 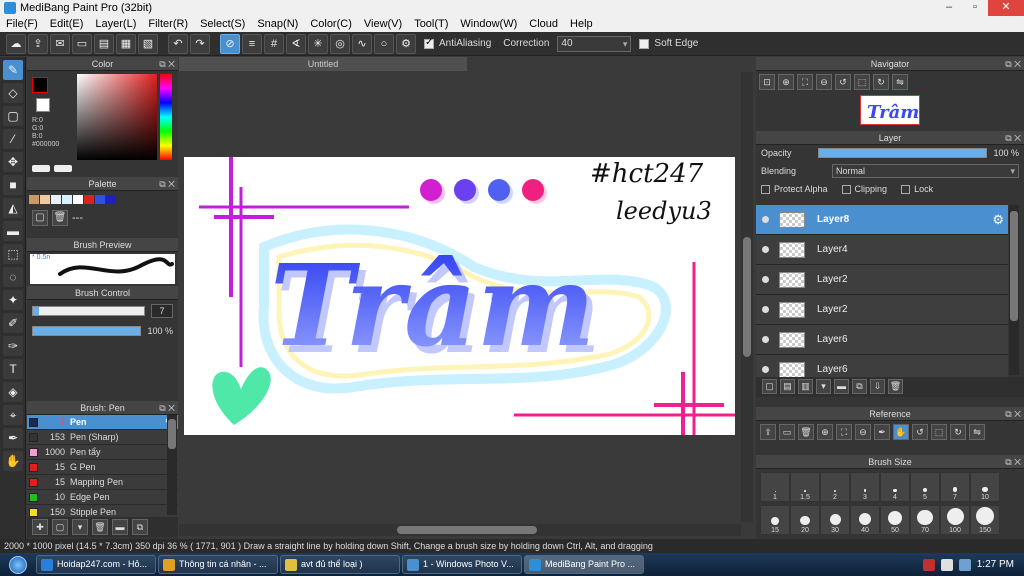 What do you see at coordinates (644, 43) in the screenshot?
I see `soft-edge-checkbox` at bounding box center [644, 43].